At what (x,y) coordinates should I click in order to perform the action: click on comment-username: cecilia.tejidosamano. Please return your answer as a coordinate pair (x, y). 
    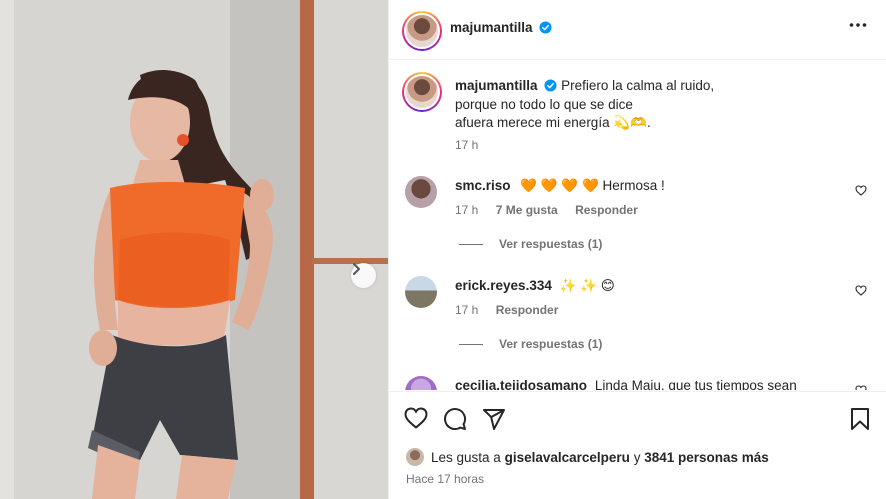
    Looking at the image, I should click on (521, 384).